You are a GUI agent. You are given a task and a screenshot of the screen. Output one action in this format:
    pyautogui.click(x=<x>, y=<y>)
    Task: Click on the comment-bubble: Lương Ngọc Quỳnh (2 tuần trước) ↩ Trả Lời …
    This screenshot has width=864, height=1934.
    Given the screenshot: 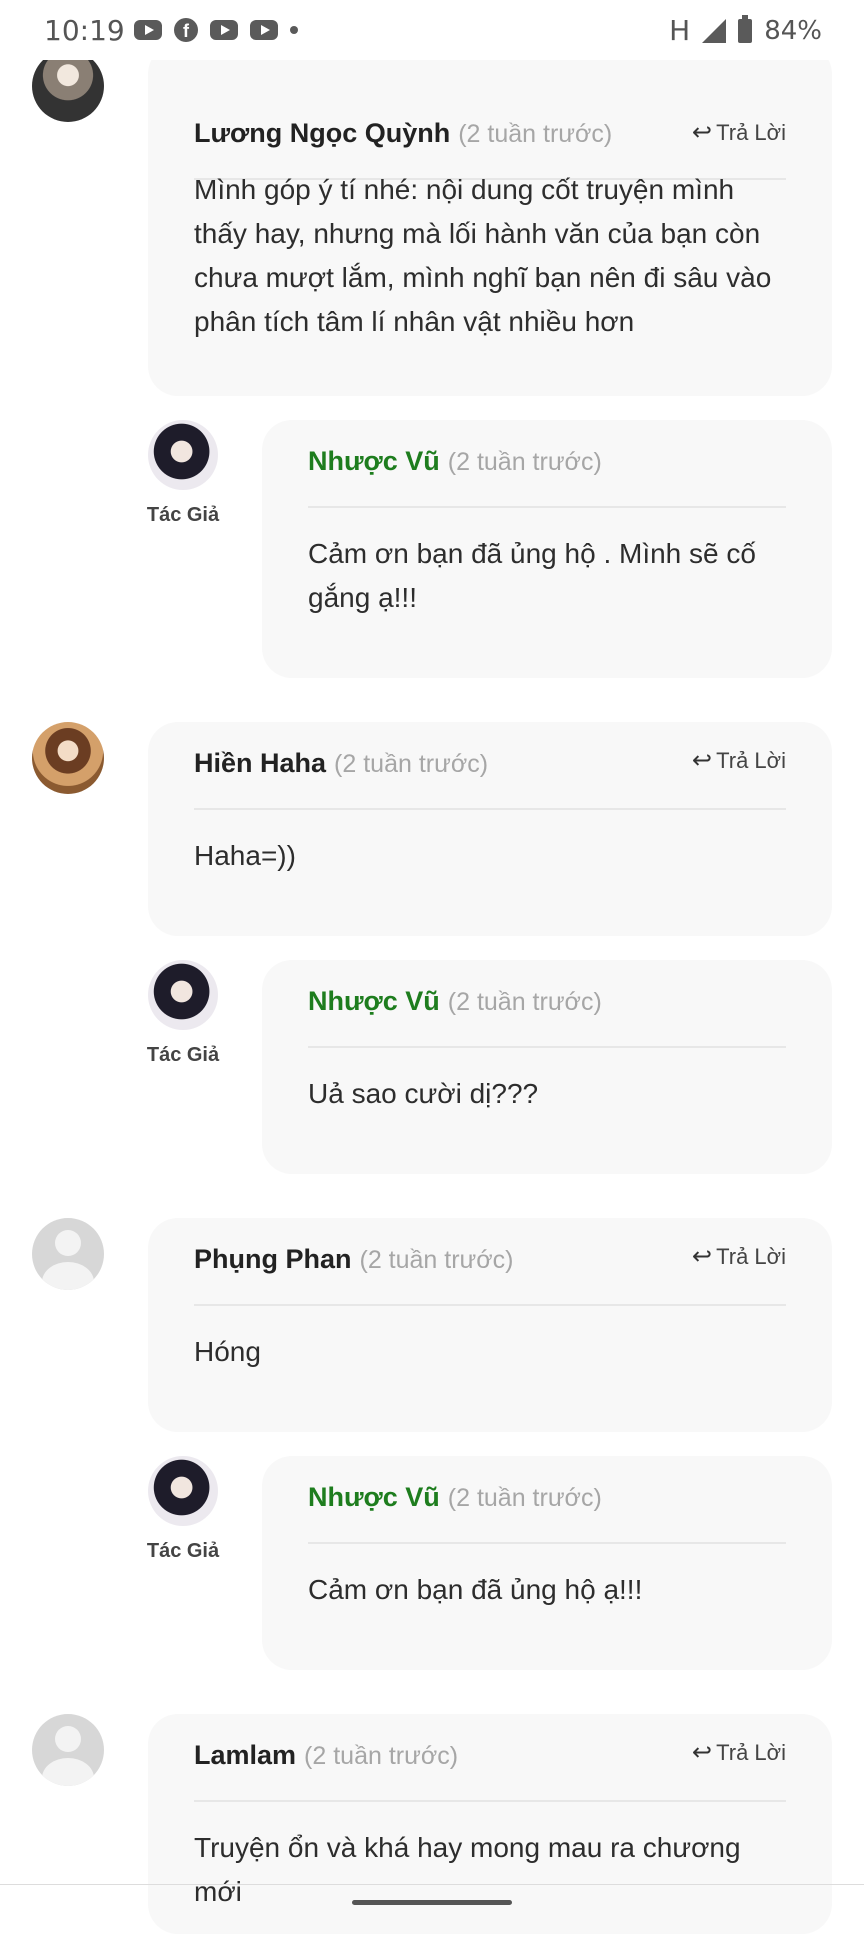 What is the action you would take?
    pyautogui.click(x=490, y=220)
    